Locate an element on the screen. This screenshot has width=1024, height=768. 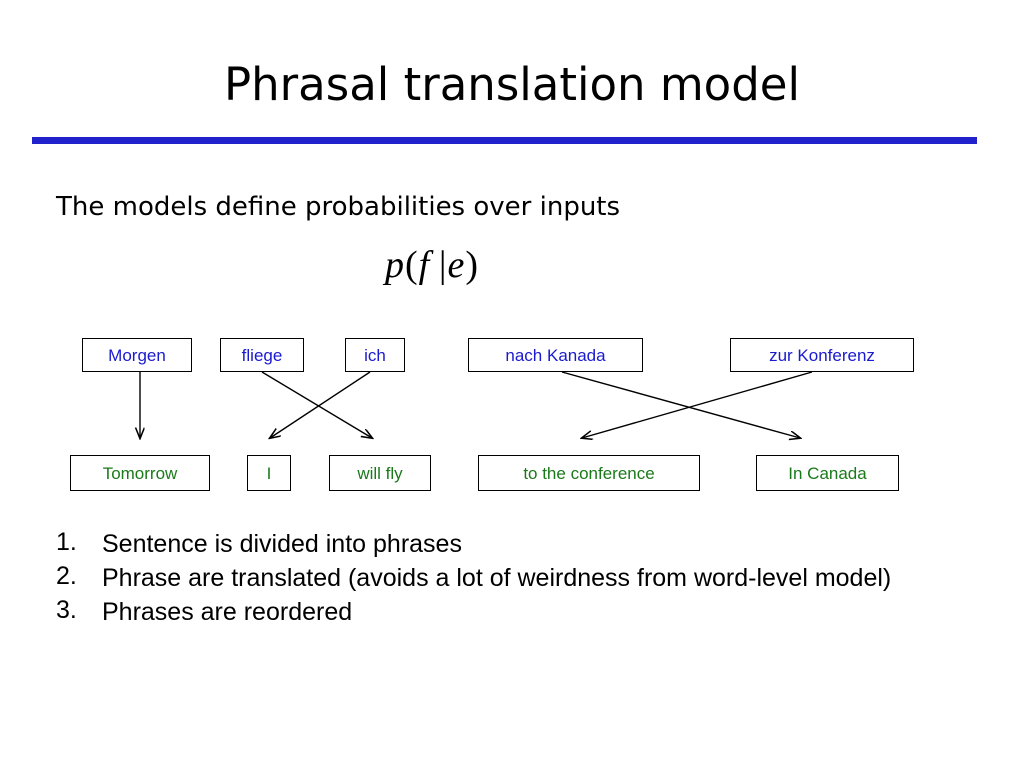
target-phrase-will-fly: will fly is located at coordinates (380, 473).